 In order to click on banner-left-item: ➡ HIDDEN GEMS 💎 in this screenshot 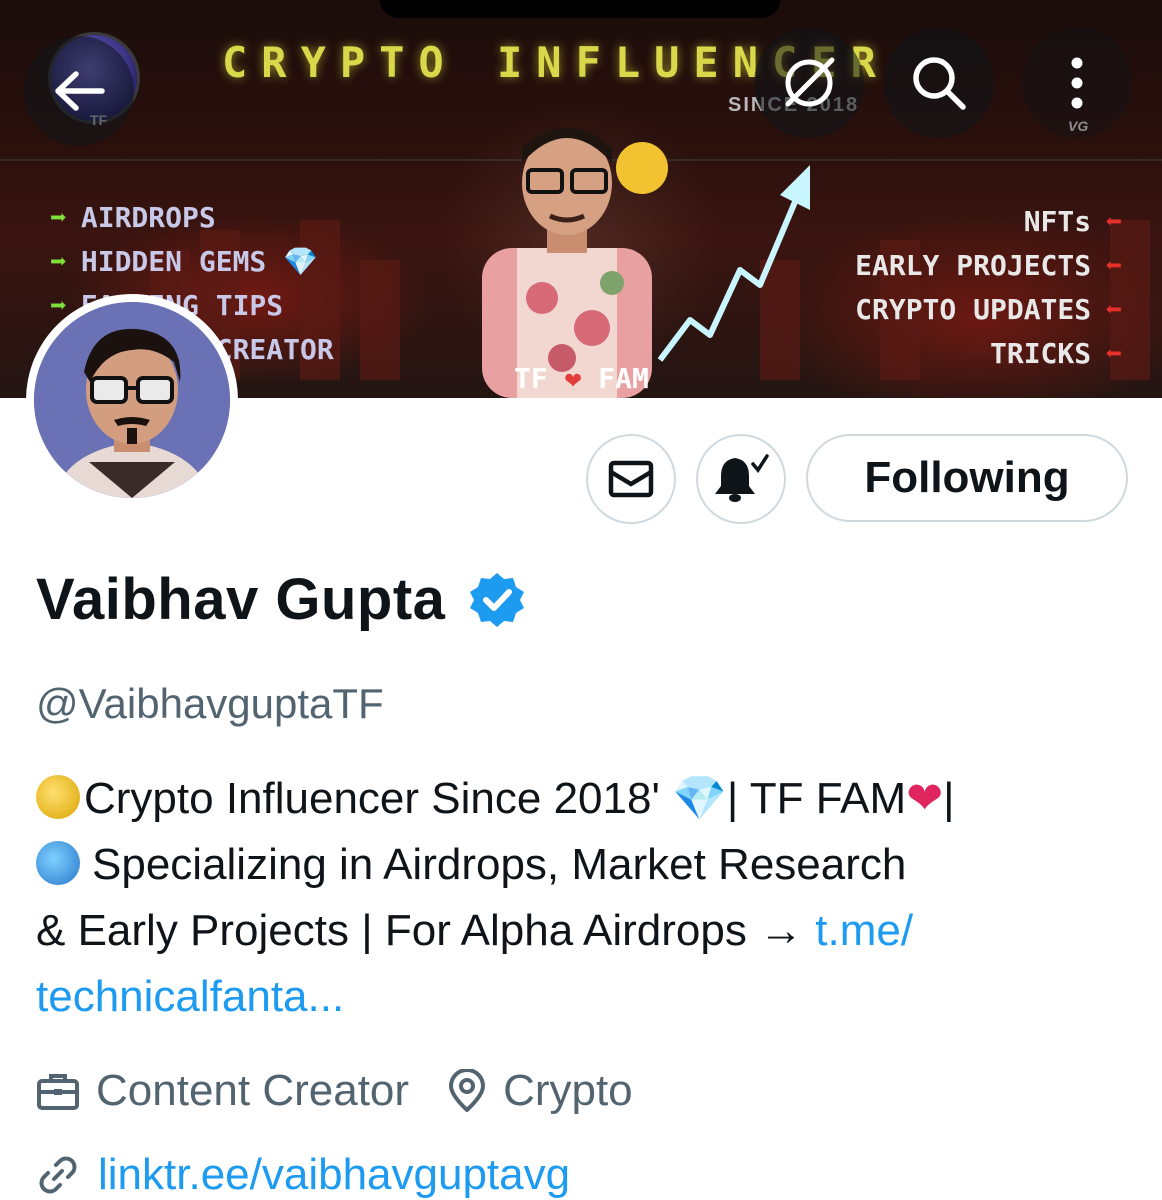, I will do `click(184, 261)`.